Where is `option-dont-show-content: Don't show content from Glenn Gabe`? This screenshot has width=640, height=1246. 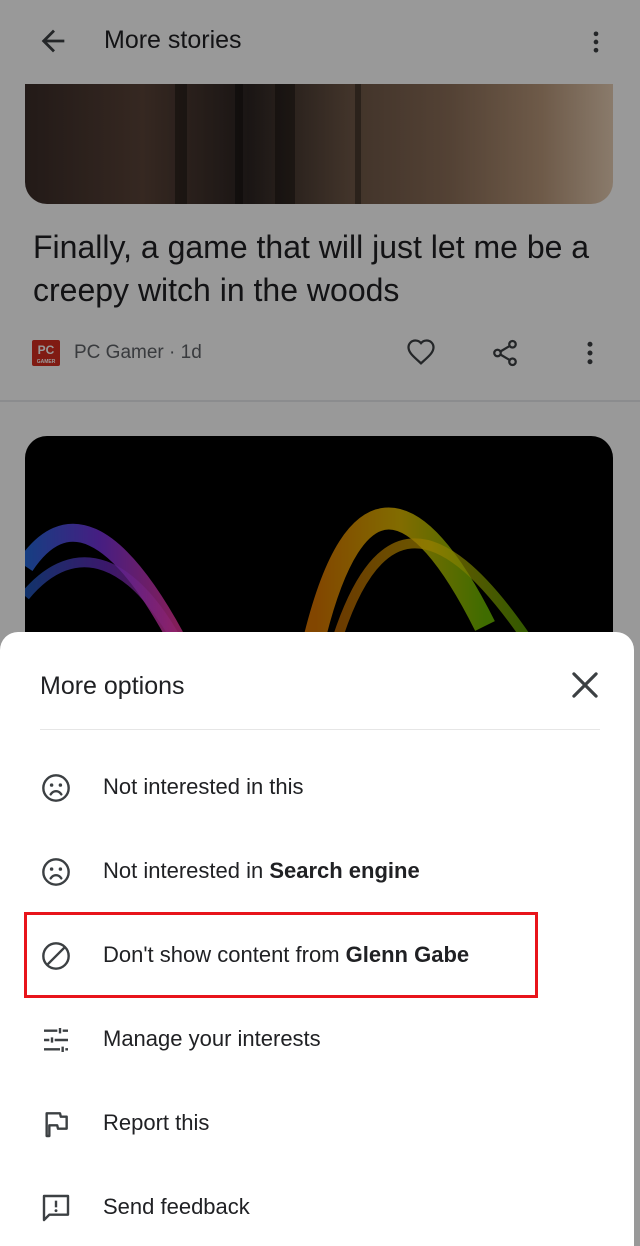
option-dont-show-content: Don't show content from Glenn Gabe is located at coordinates (317, 956).